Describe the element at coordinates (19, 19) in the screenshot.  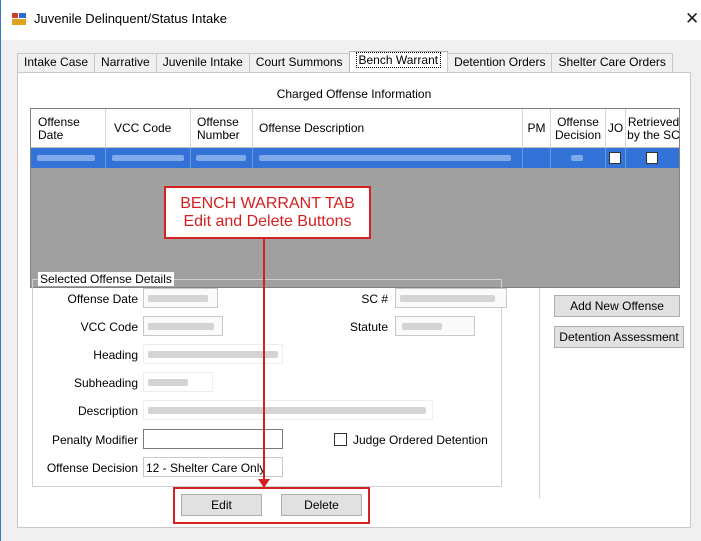
I see `app-icon` at that location.